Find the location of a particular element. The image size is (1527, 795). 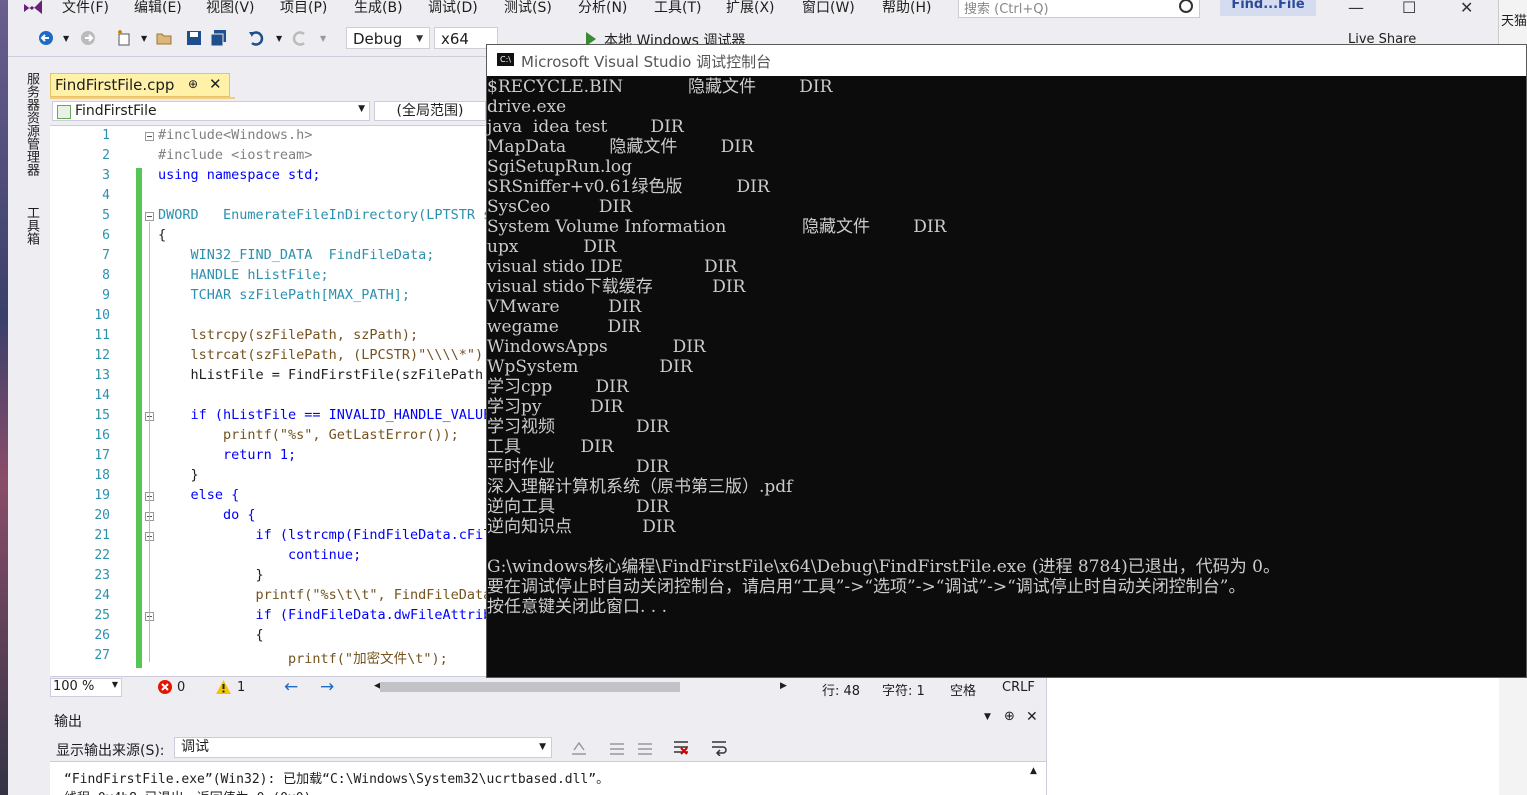

warning-icon is located at coordinates (223, 687).